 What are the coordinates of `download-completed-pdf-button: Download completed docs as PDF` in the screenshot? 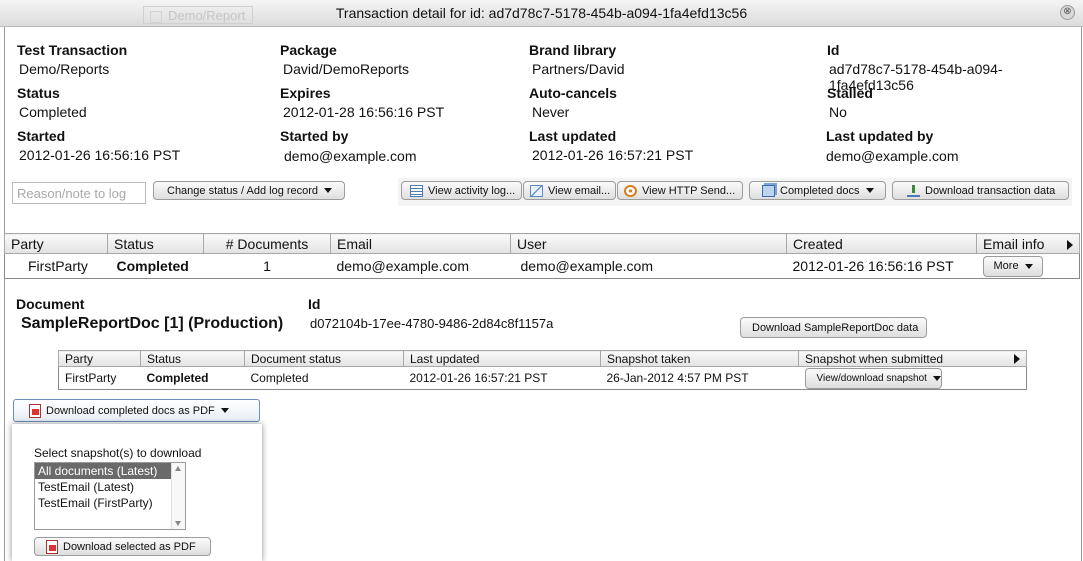 It's located at (136, 410).